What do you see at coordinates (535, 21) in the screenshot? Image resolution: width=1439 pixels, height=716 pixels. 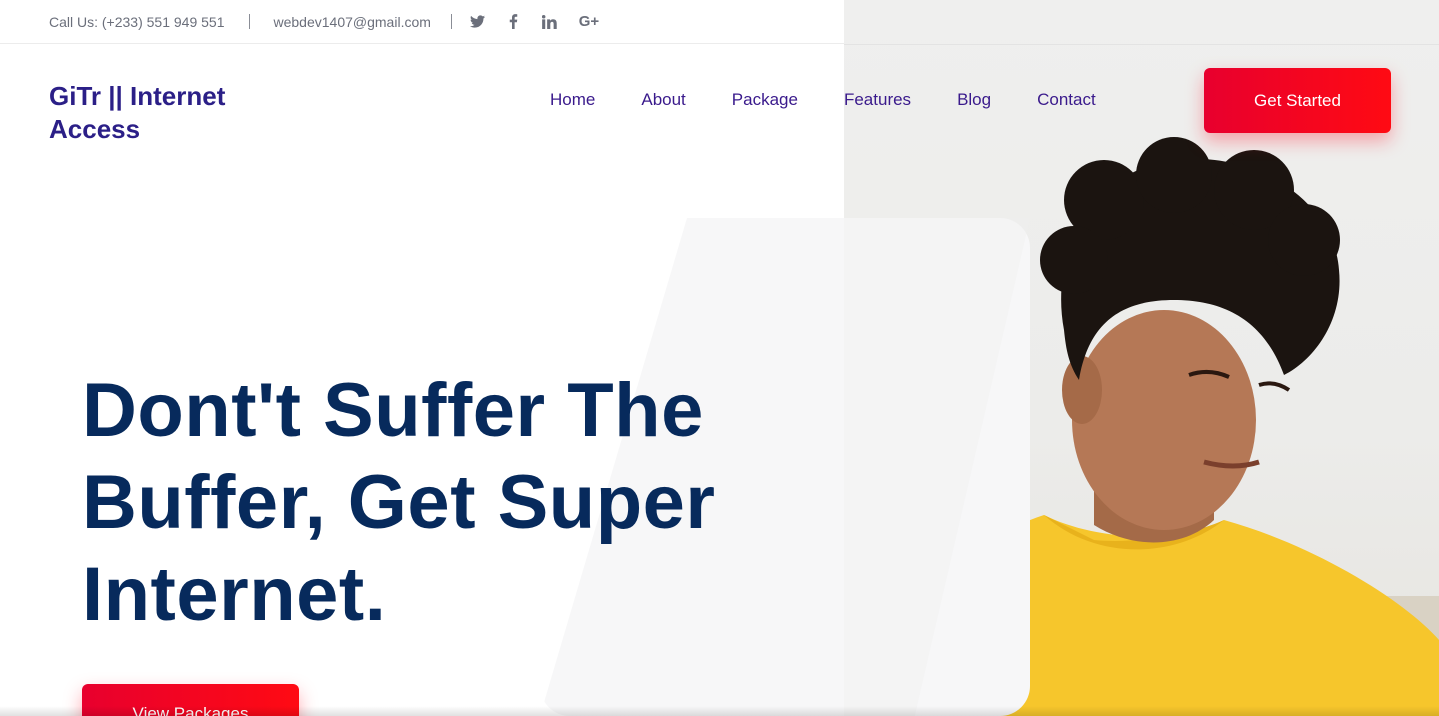 I see `social-links: G+` at bounding box center [535, 21].